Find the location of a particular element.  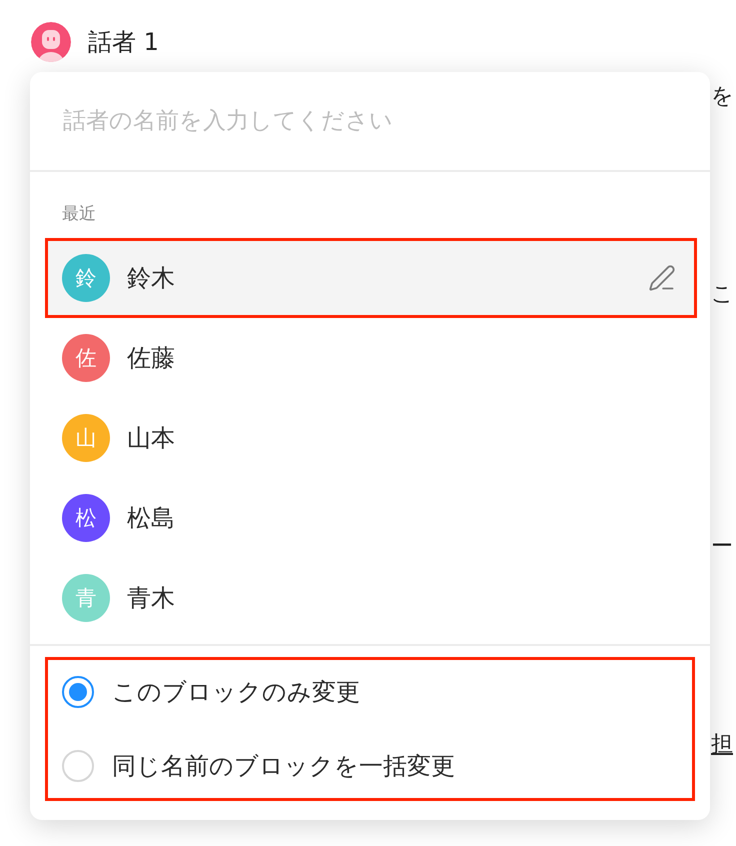

initial-avatar: 松 is located at coordinates (86, 518).